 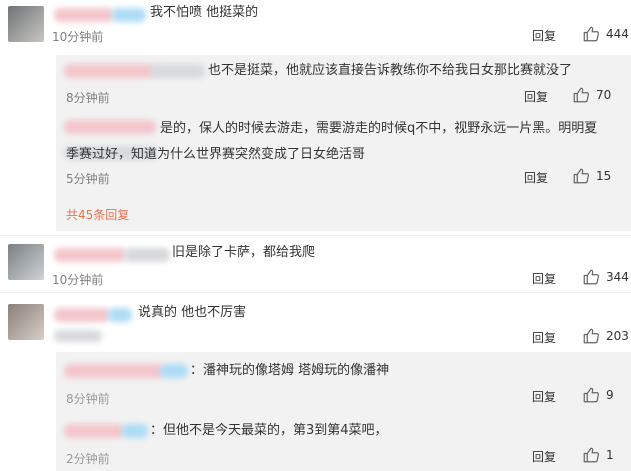 I want to click on like-button: 9, so click(x=598, y=395).